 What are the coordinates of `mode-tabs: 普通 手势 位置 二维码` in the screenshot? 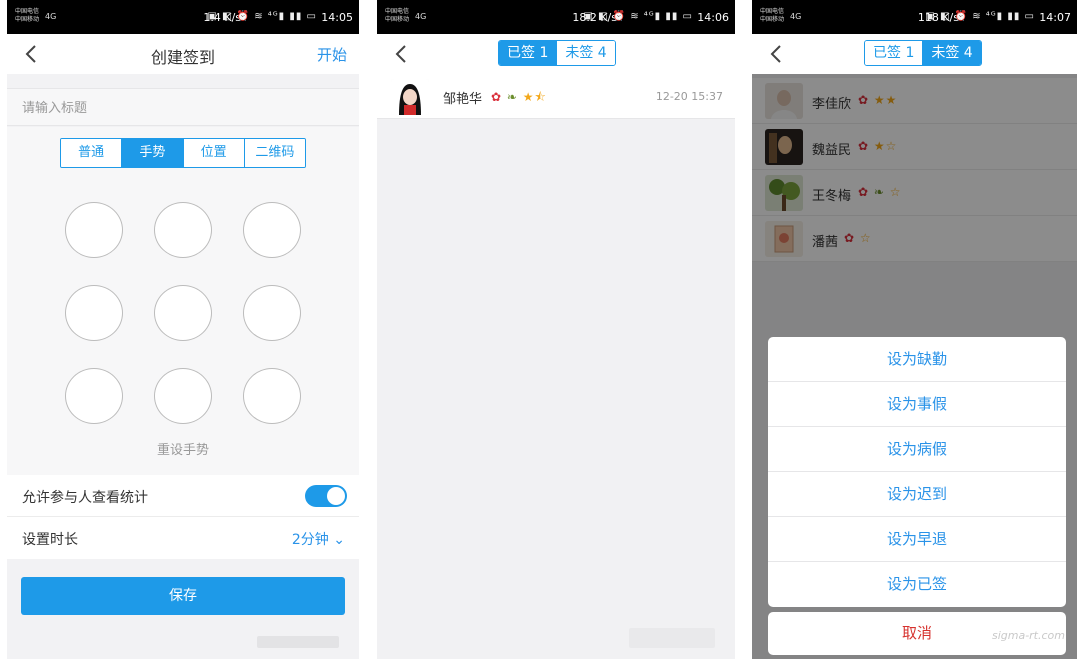 It's located at (183, 153).